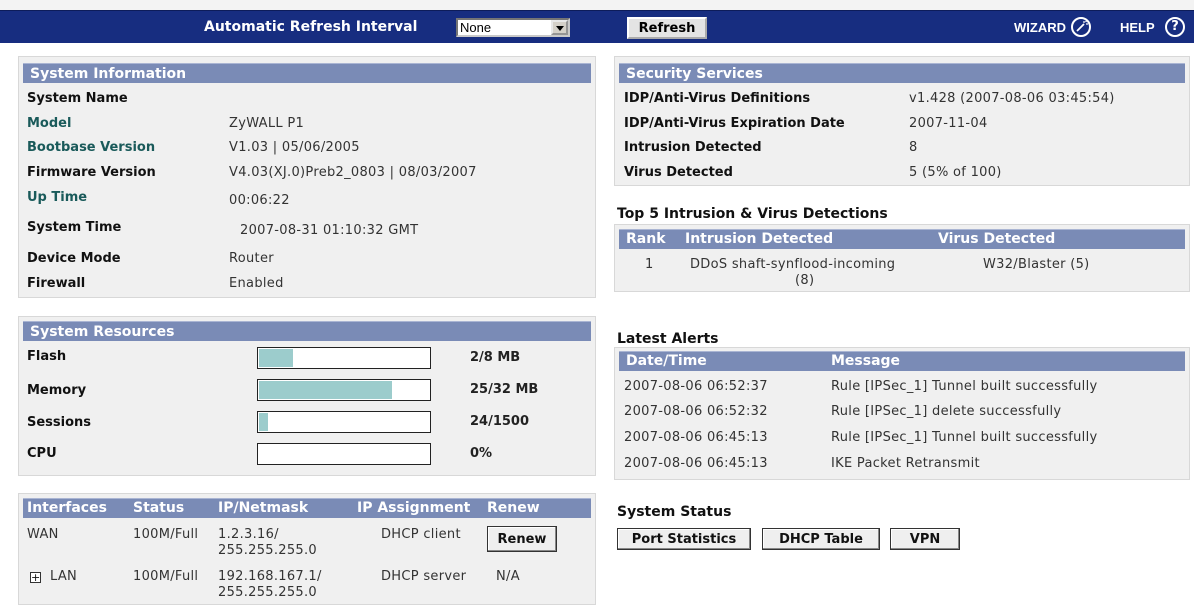 Image resolution: width=1194 pixels, height=610 pixels. Describe the element at coordinates (649, 264) in the screenshot. I see `top5-rank-1: 1` at that location.